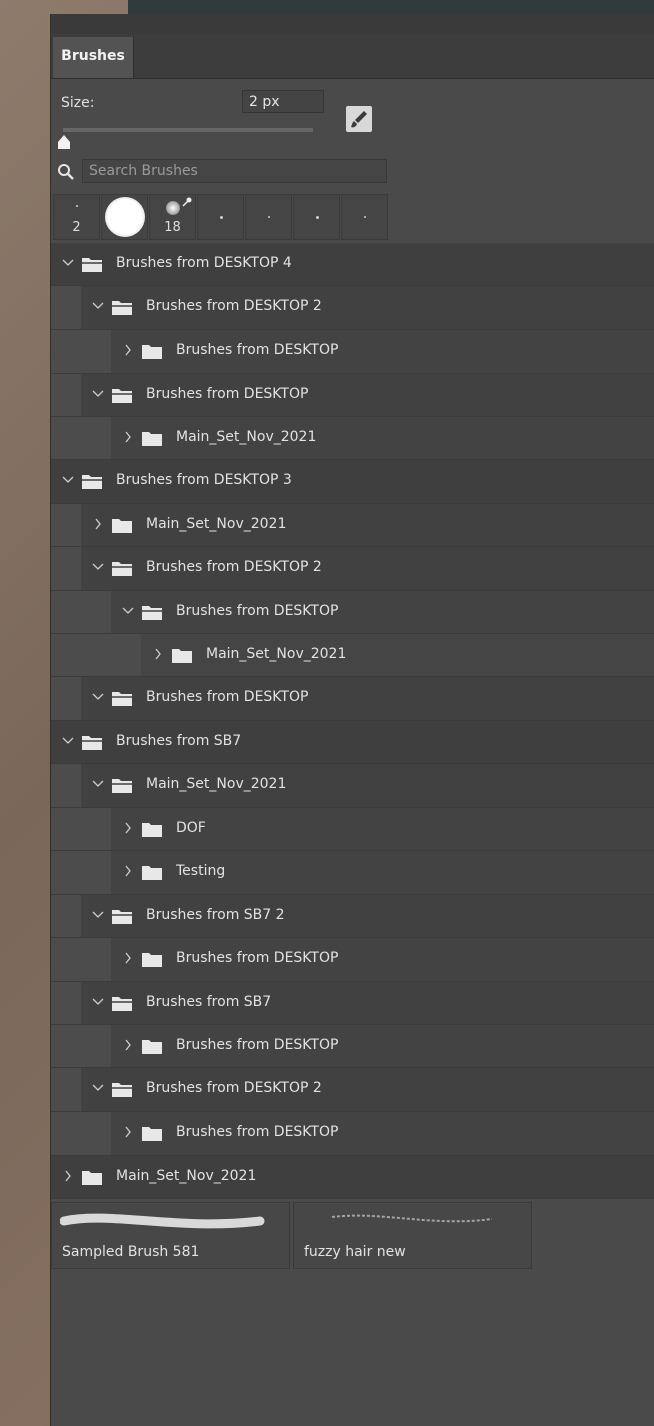 The width and height of the screenshot is (654, 1426). Describe the element at coordinates (76, 227) in the screenshot. I see `preset-size-label: 2` at that location.